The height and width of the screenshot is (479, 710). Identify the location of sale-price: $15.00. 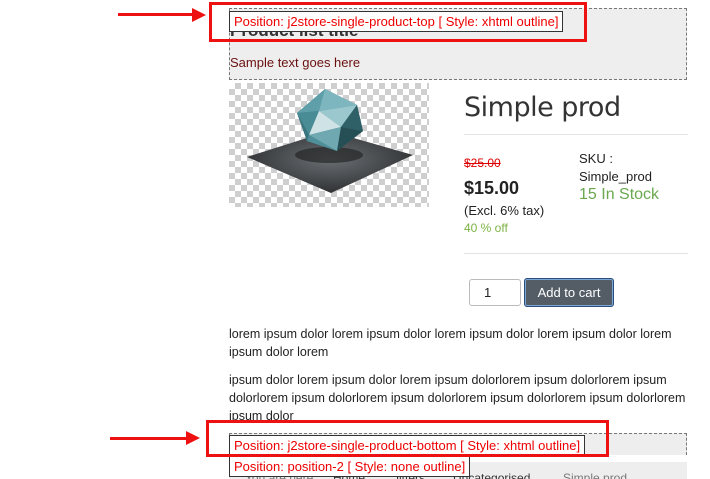
(492, 188).